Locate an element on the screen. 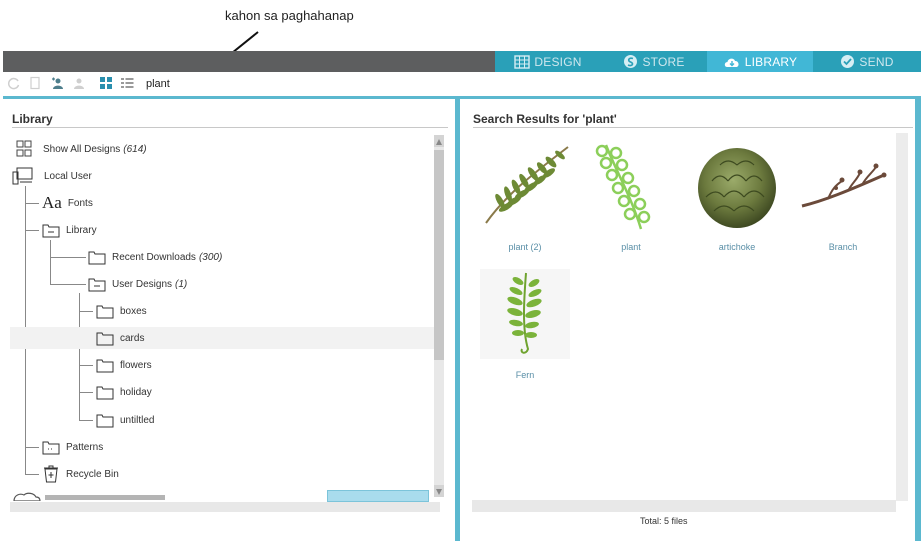 The width and height of the screenshot is (921, 541). tab-store: STORE is located at coordinates (654, 61).